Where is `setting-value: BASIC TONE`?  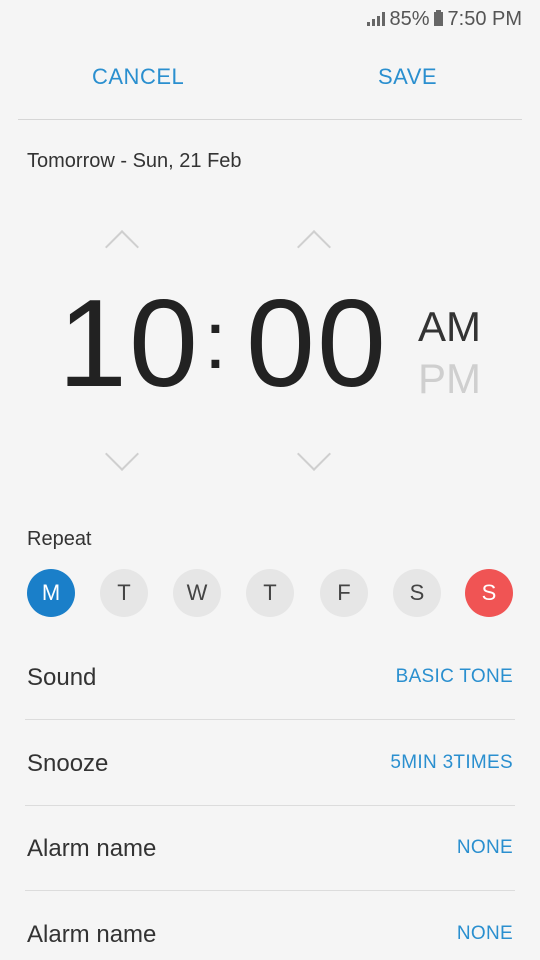 setting-value: BASIC TONE is located at coordinates (454, 677).